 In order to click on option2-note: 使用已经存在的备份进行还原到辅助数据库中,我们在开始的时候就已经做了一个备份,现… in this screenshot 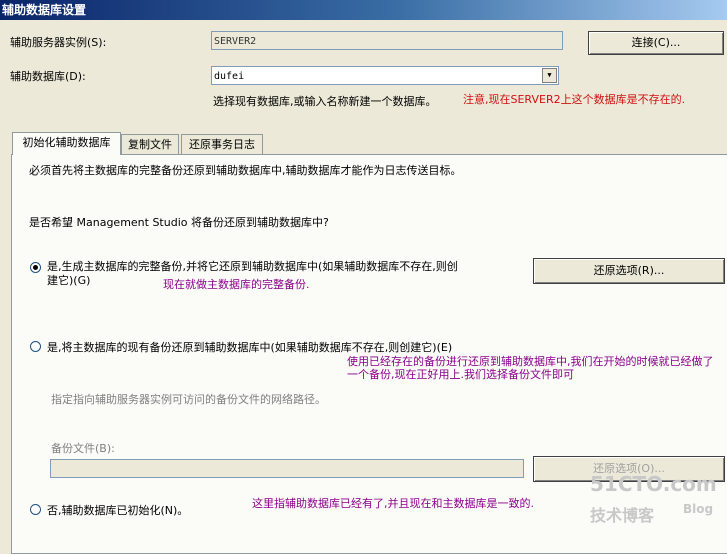, I will do `click(530, 368)`.